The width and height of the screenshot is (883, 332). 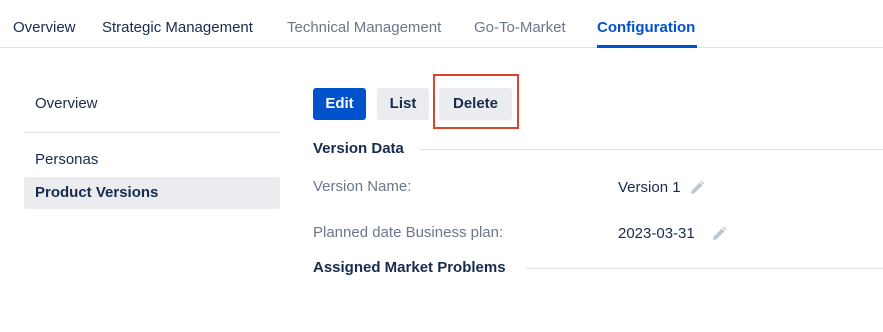 I want to click on tab-configuration: Configuration, so click(x=646, y=28).